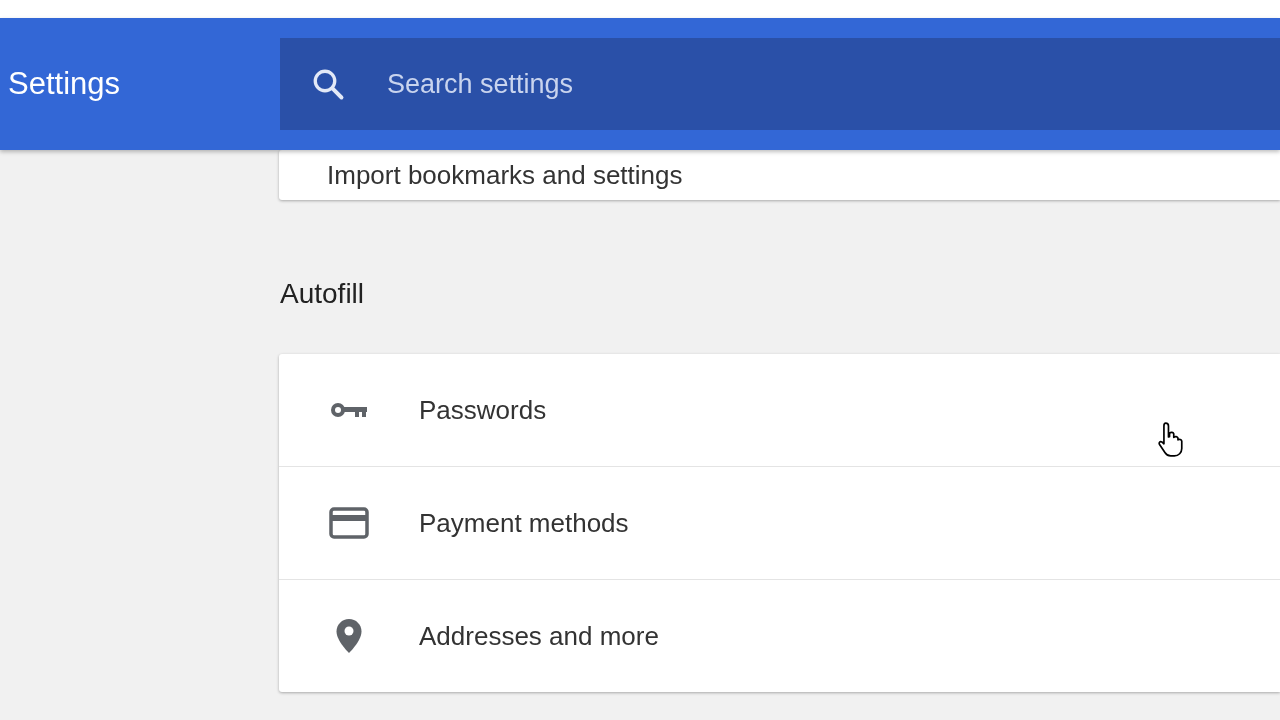 The height and width of the screenshot is (720, 1280). What do you see at coordinates (524, 523) in the screenshot?
I see `settings-row: Payment methods` at bounding box center [524, 523].